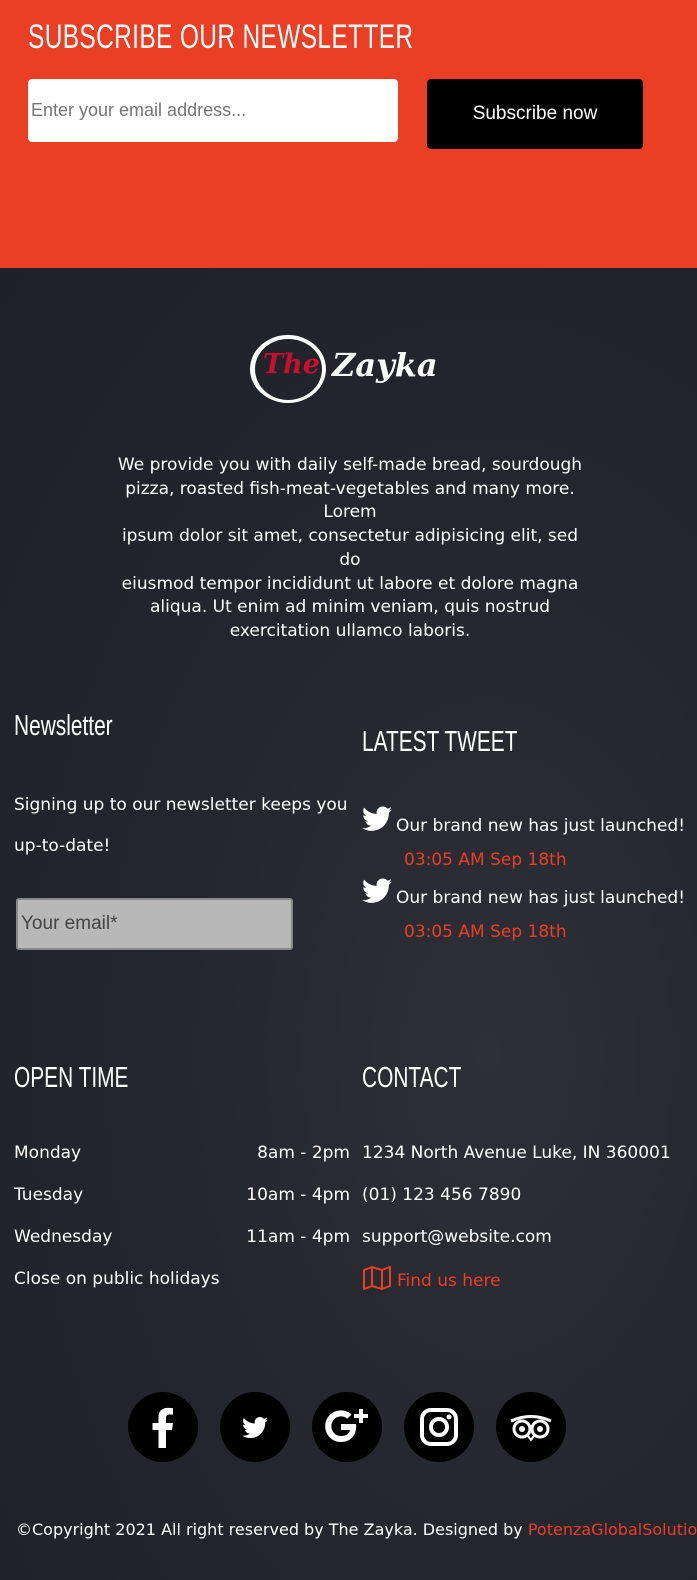 Image resolution: width=697 pixels, height=1580 pixels. I want to click on subscribe-title: SUBSCRIBE OUR NEWSLETTER, so click(221, 37).